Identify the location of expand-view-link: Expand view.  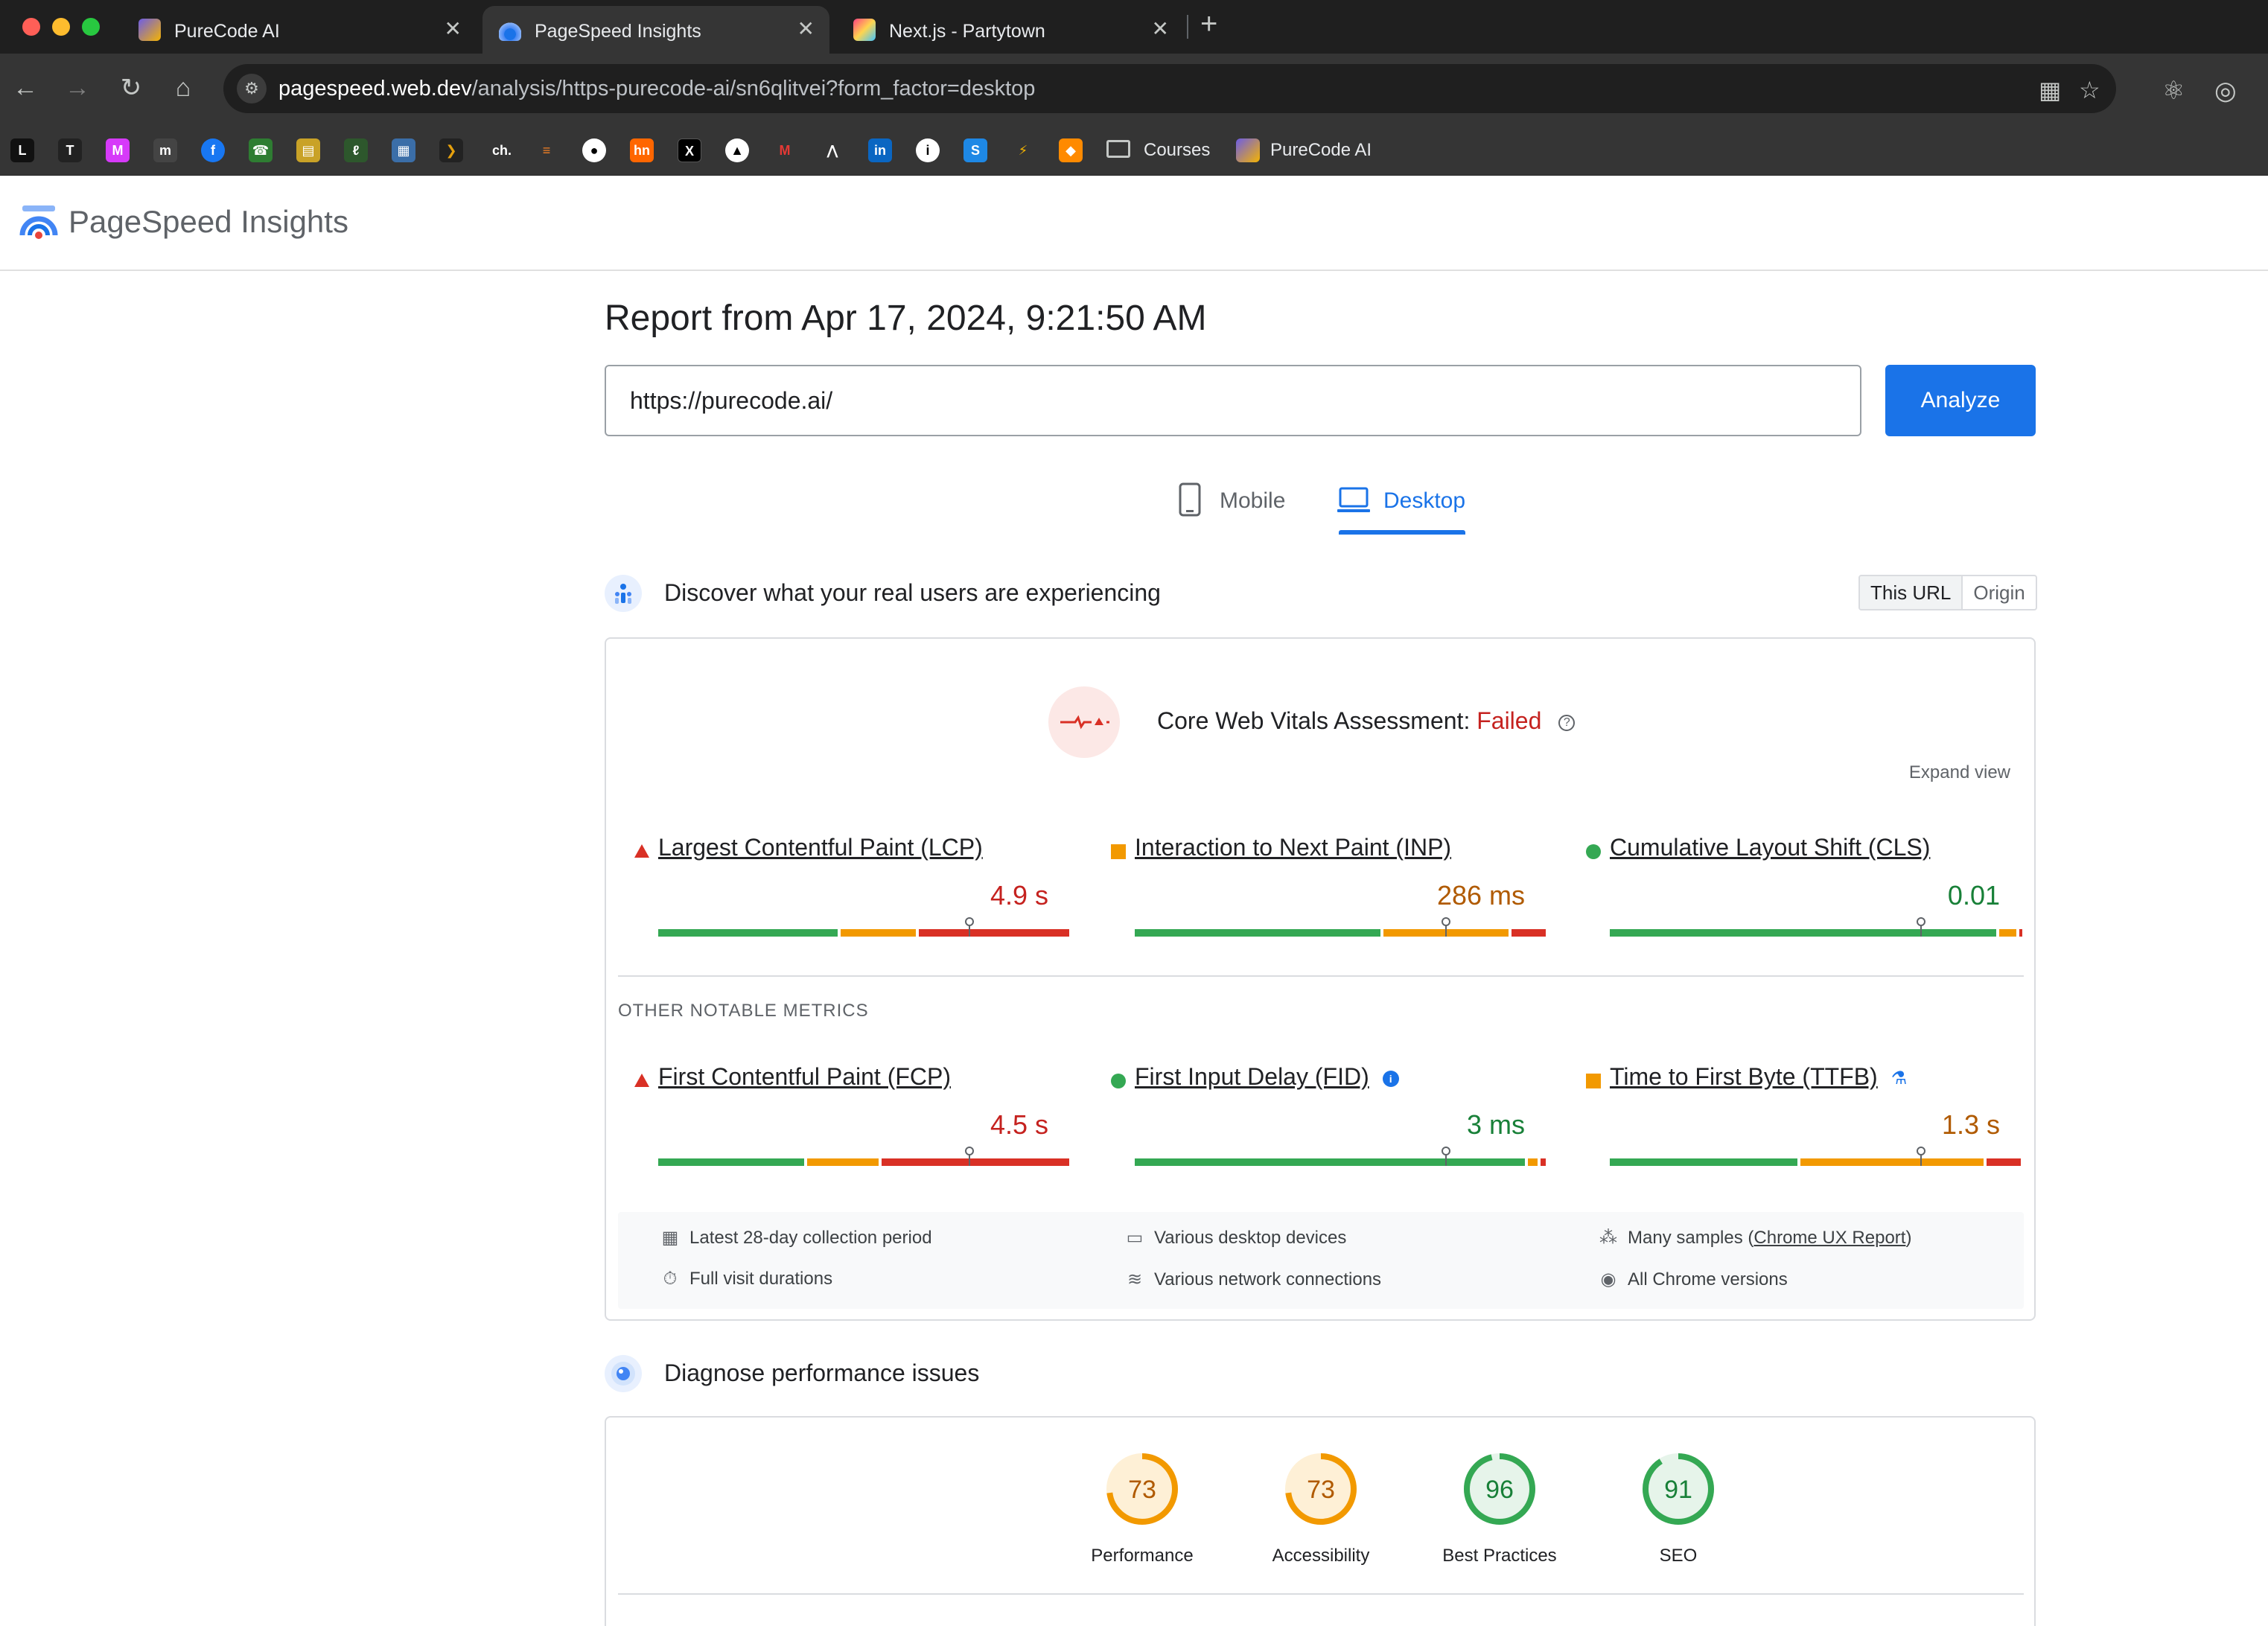
(1960, 773).